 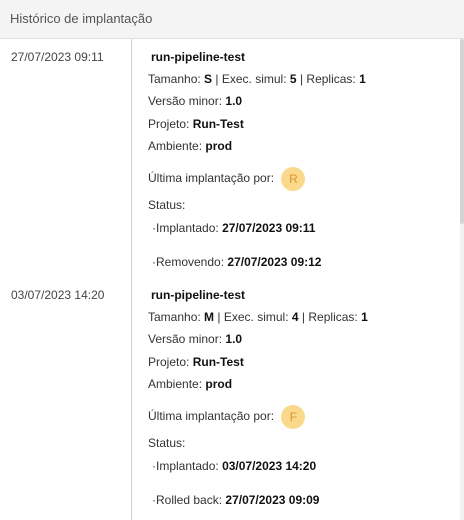 What do you see at coordinates (293, 417) in the screenshot?
I see `user-avatar: F` at bounding box center [293, 417].